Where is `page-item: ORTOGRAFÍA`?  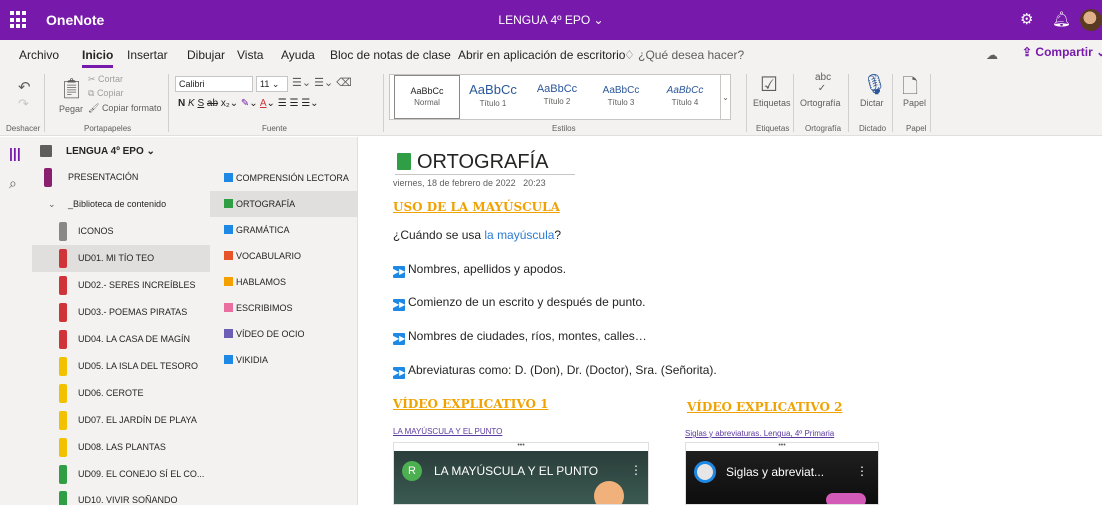 page-item: ORTOGRAFÍA is located at coordinates (284, 204).